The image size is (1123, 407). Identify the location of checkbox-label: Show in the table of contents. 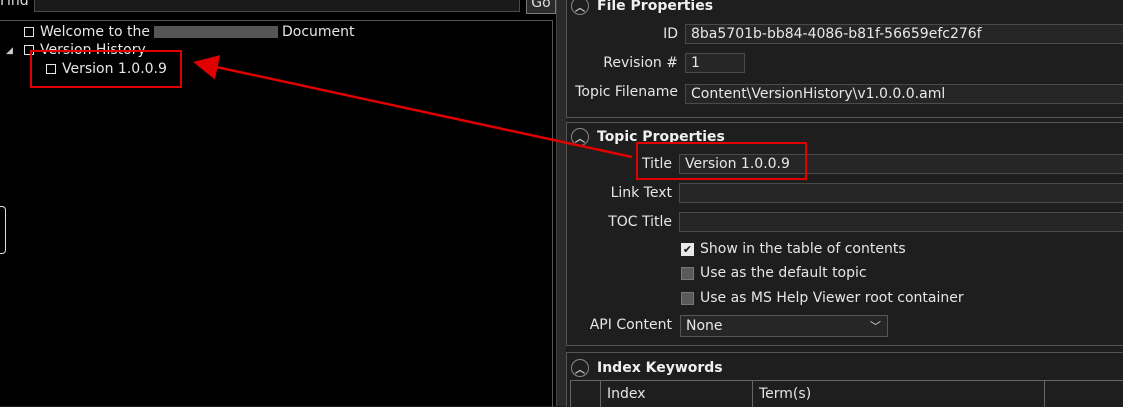
(803, 249).